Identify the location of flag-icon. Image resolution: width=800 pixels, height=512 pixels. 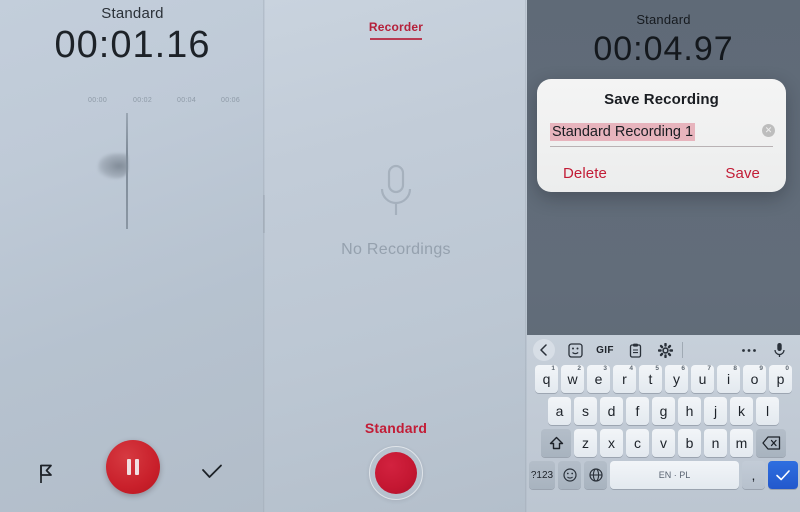
(46, 476).